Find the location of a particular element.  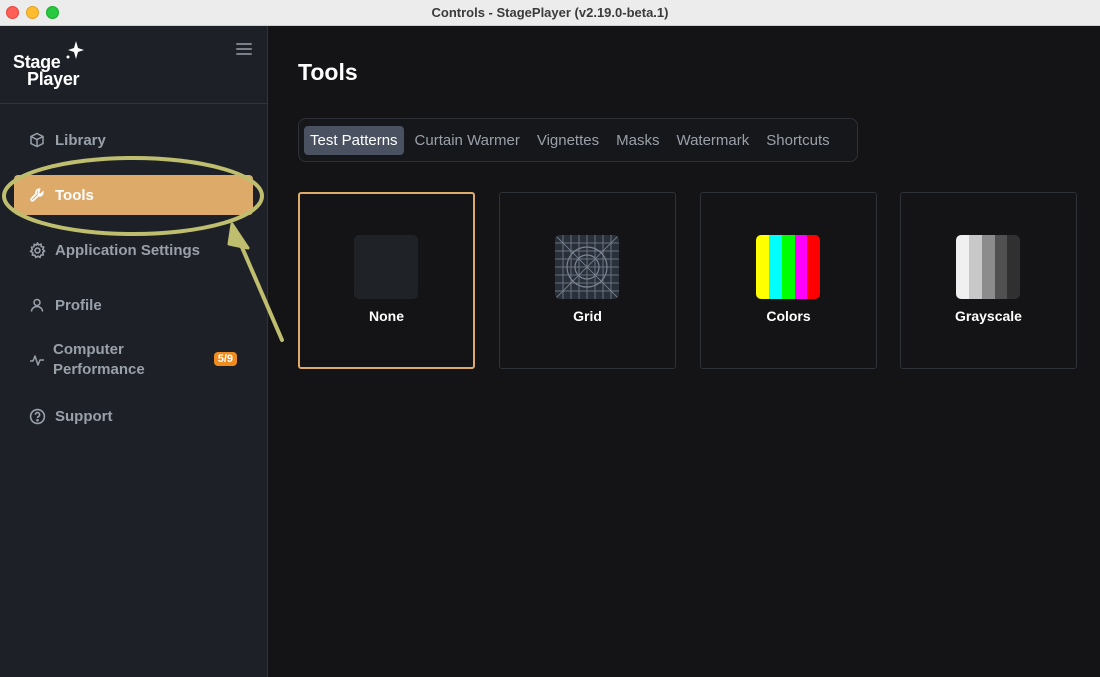

title-bar: Controls - StagePlayer (v2.19.0-beta.1) is located at coordinates (550, 13).